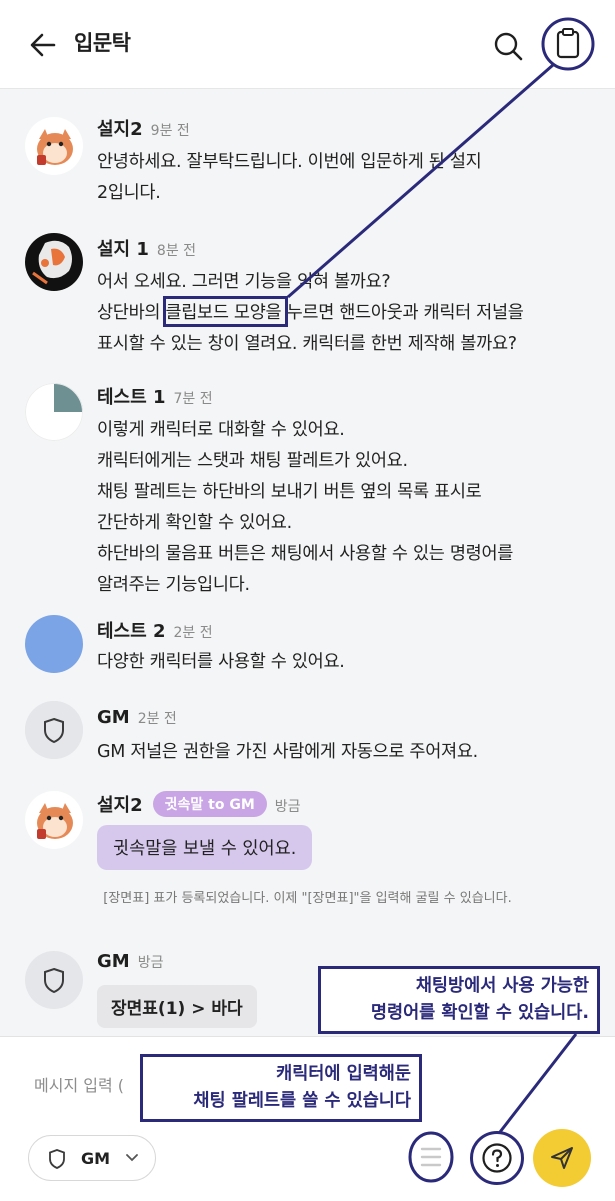  I want to click on back-arrow-icon, so click(43, 45).